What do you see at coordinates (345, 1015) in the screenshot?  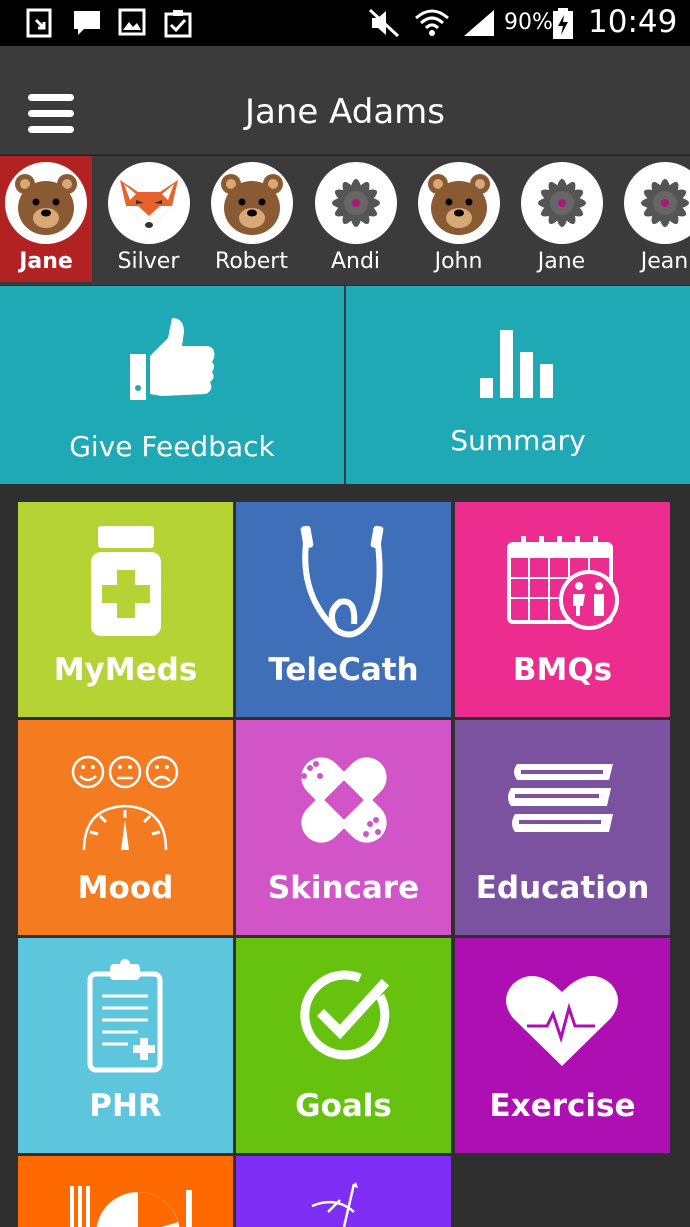 I see `checkmark-icon` at bounding box center [345, 1015].